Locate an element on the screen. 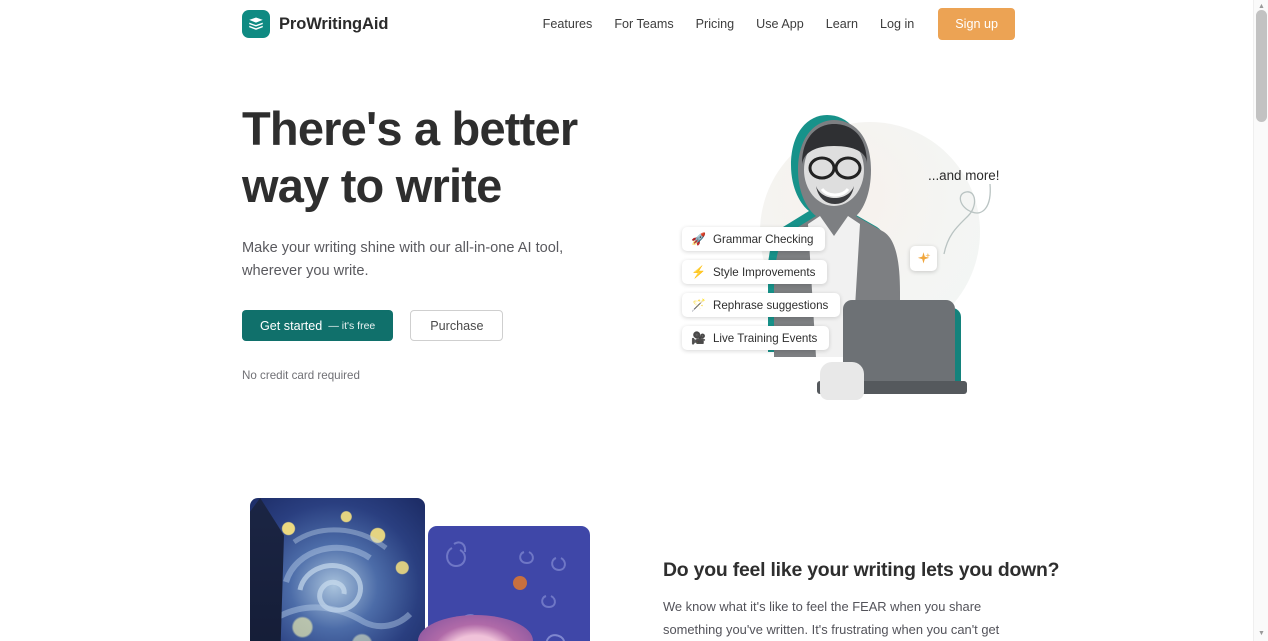  movie-camera-icon: 🎥 is located at coordinates (698, 338).